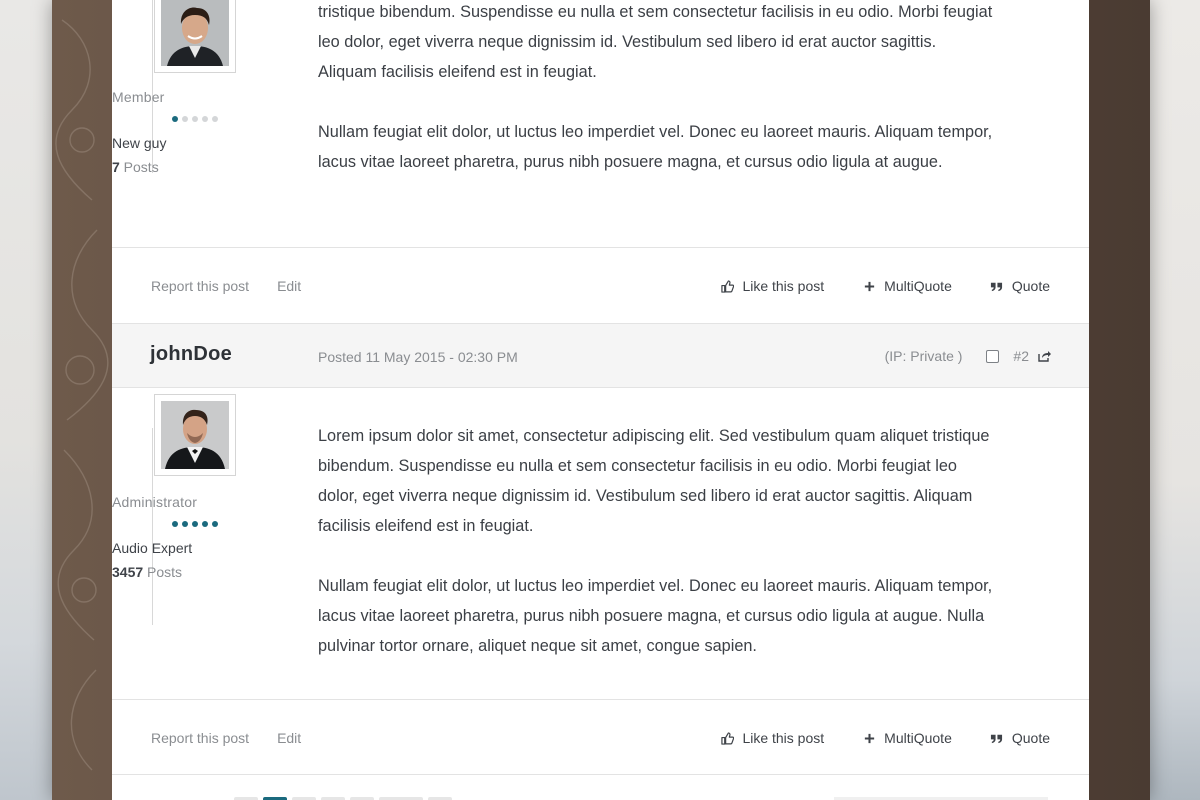 This screenshot has width=1200, height=800. Describe the element at coordinates (82, 395) in the screenshot. I see `frame-ornament-pattern` at that location.